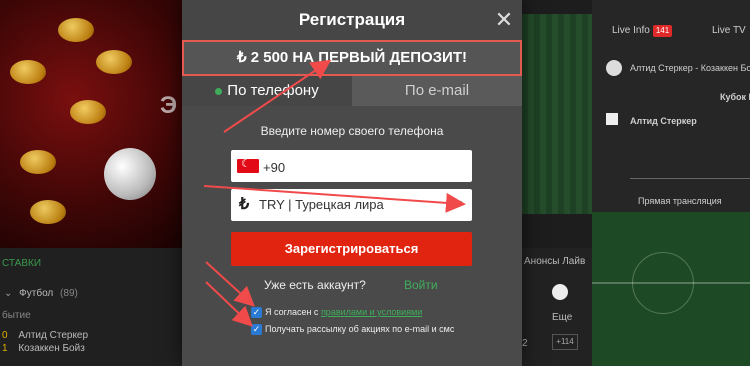  Describe the element at coordinates (690, 68) in the screenshot. I see `match-title: Алтид Стеркер - Козаккен Бойз` at that location.